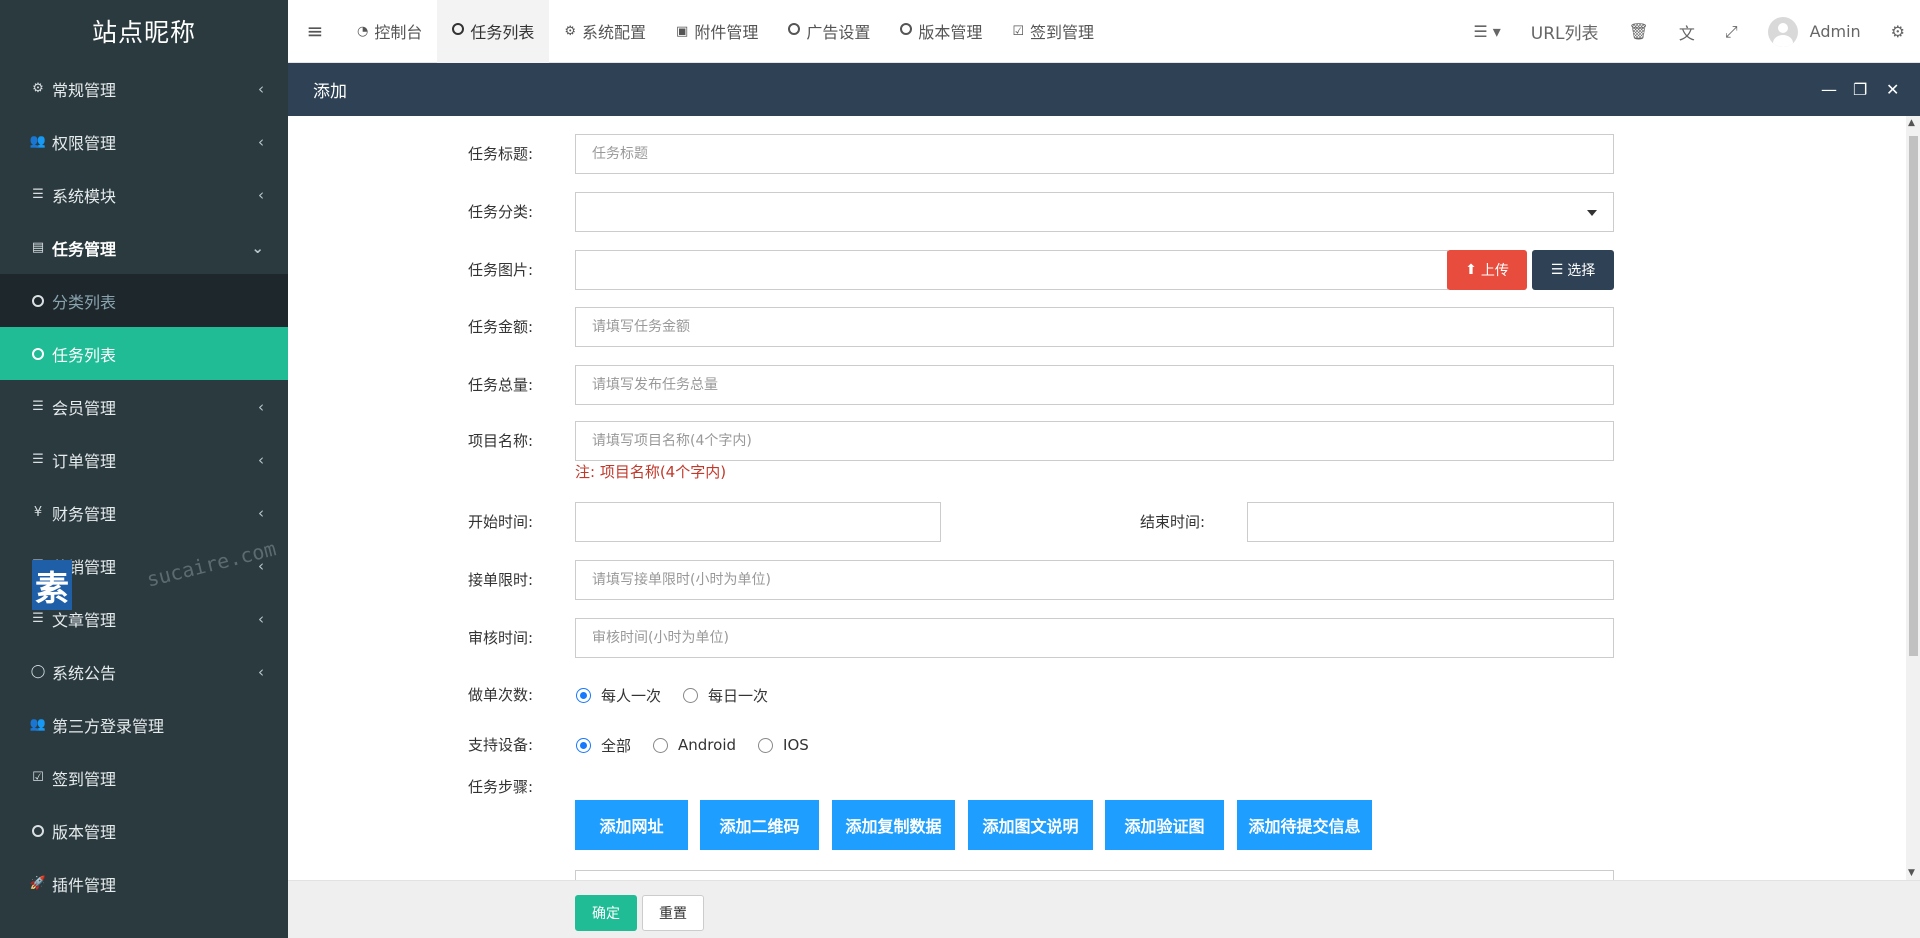 The height and width of the screenshot is (938, 1920). I want to click on device-radio-group: 全部 Android IOS, so click(703, 745).